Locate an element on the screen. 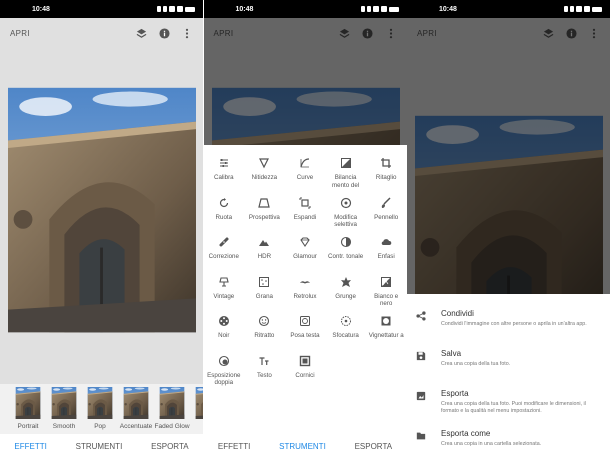 This screenshot has width=610, height=458. tool-curve: Curve is located at coordinates (305, 177).